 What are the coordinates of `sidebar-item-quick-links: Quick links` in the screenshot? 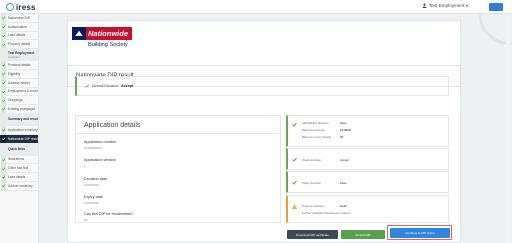 It's located at (19, 149).